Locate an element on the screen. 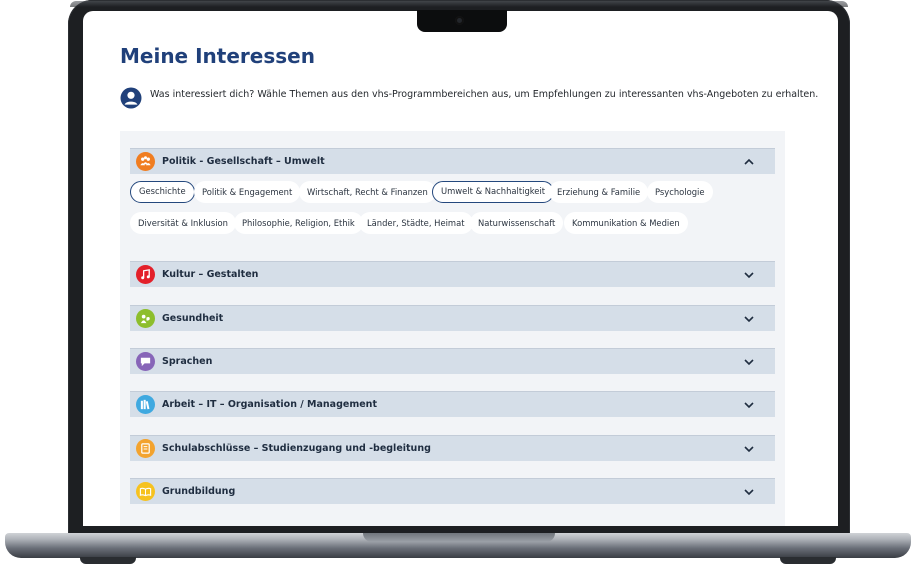  topic-chip: Psychologie is located at coordinates (680, 192).